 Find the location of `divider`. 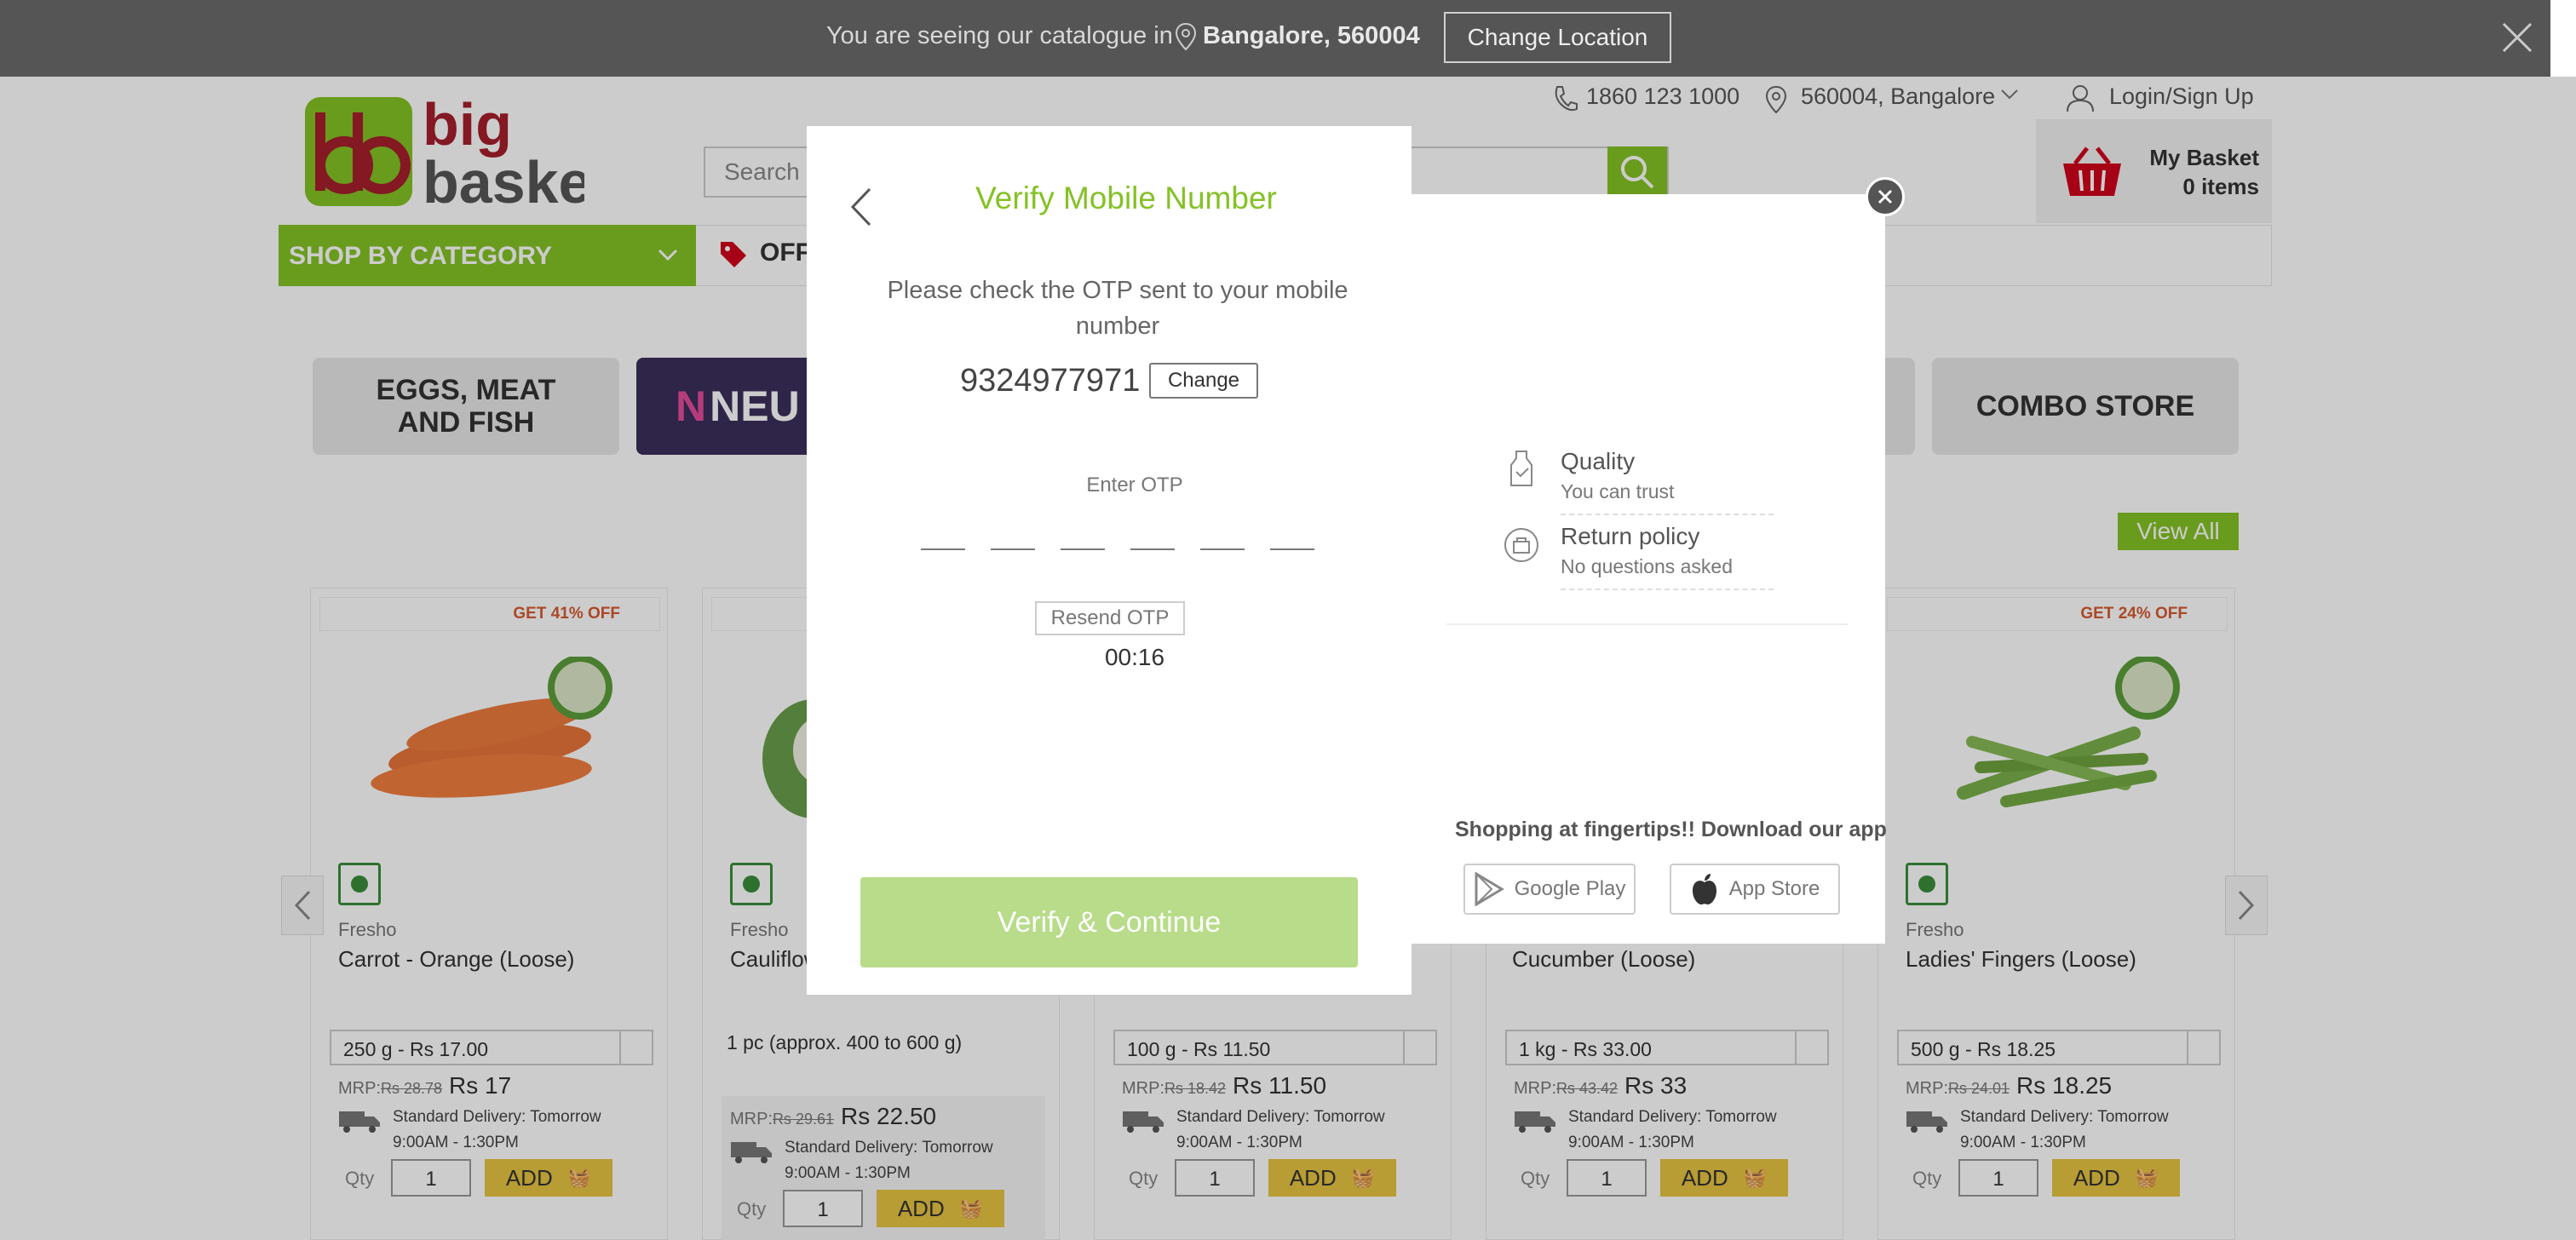

divider is located at coordinates (1648, 624).